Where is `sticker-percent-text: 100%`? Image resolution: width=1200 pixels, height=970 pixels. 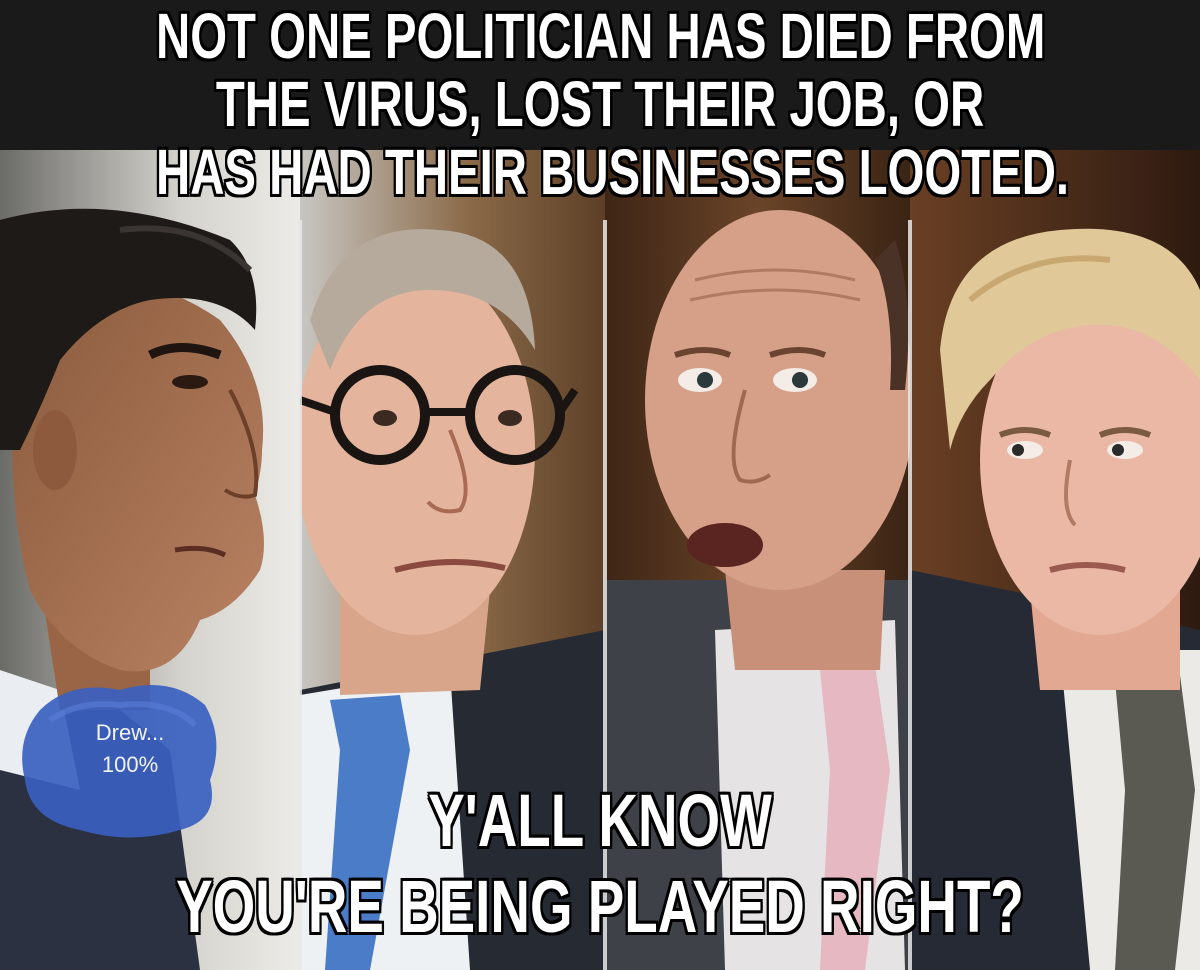 sticker-percent-text: 100% is located at coordinates (130, 764).